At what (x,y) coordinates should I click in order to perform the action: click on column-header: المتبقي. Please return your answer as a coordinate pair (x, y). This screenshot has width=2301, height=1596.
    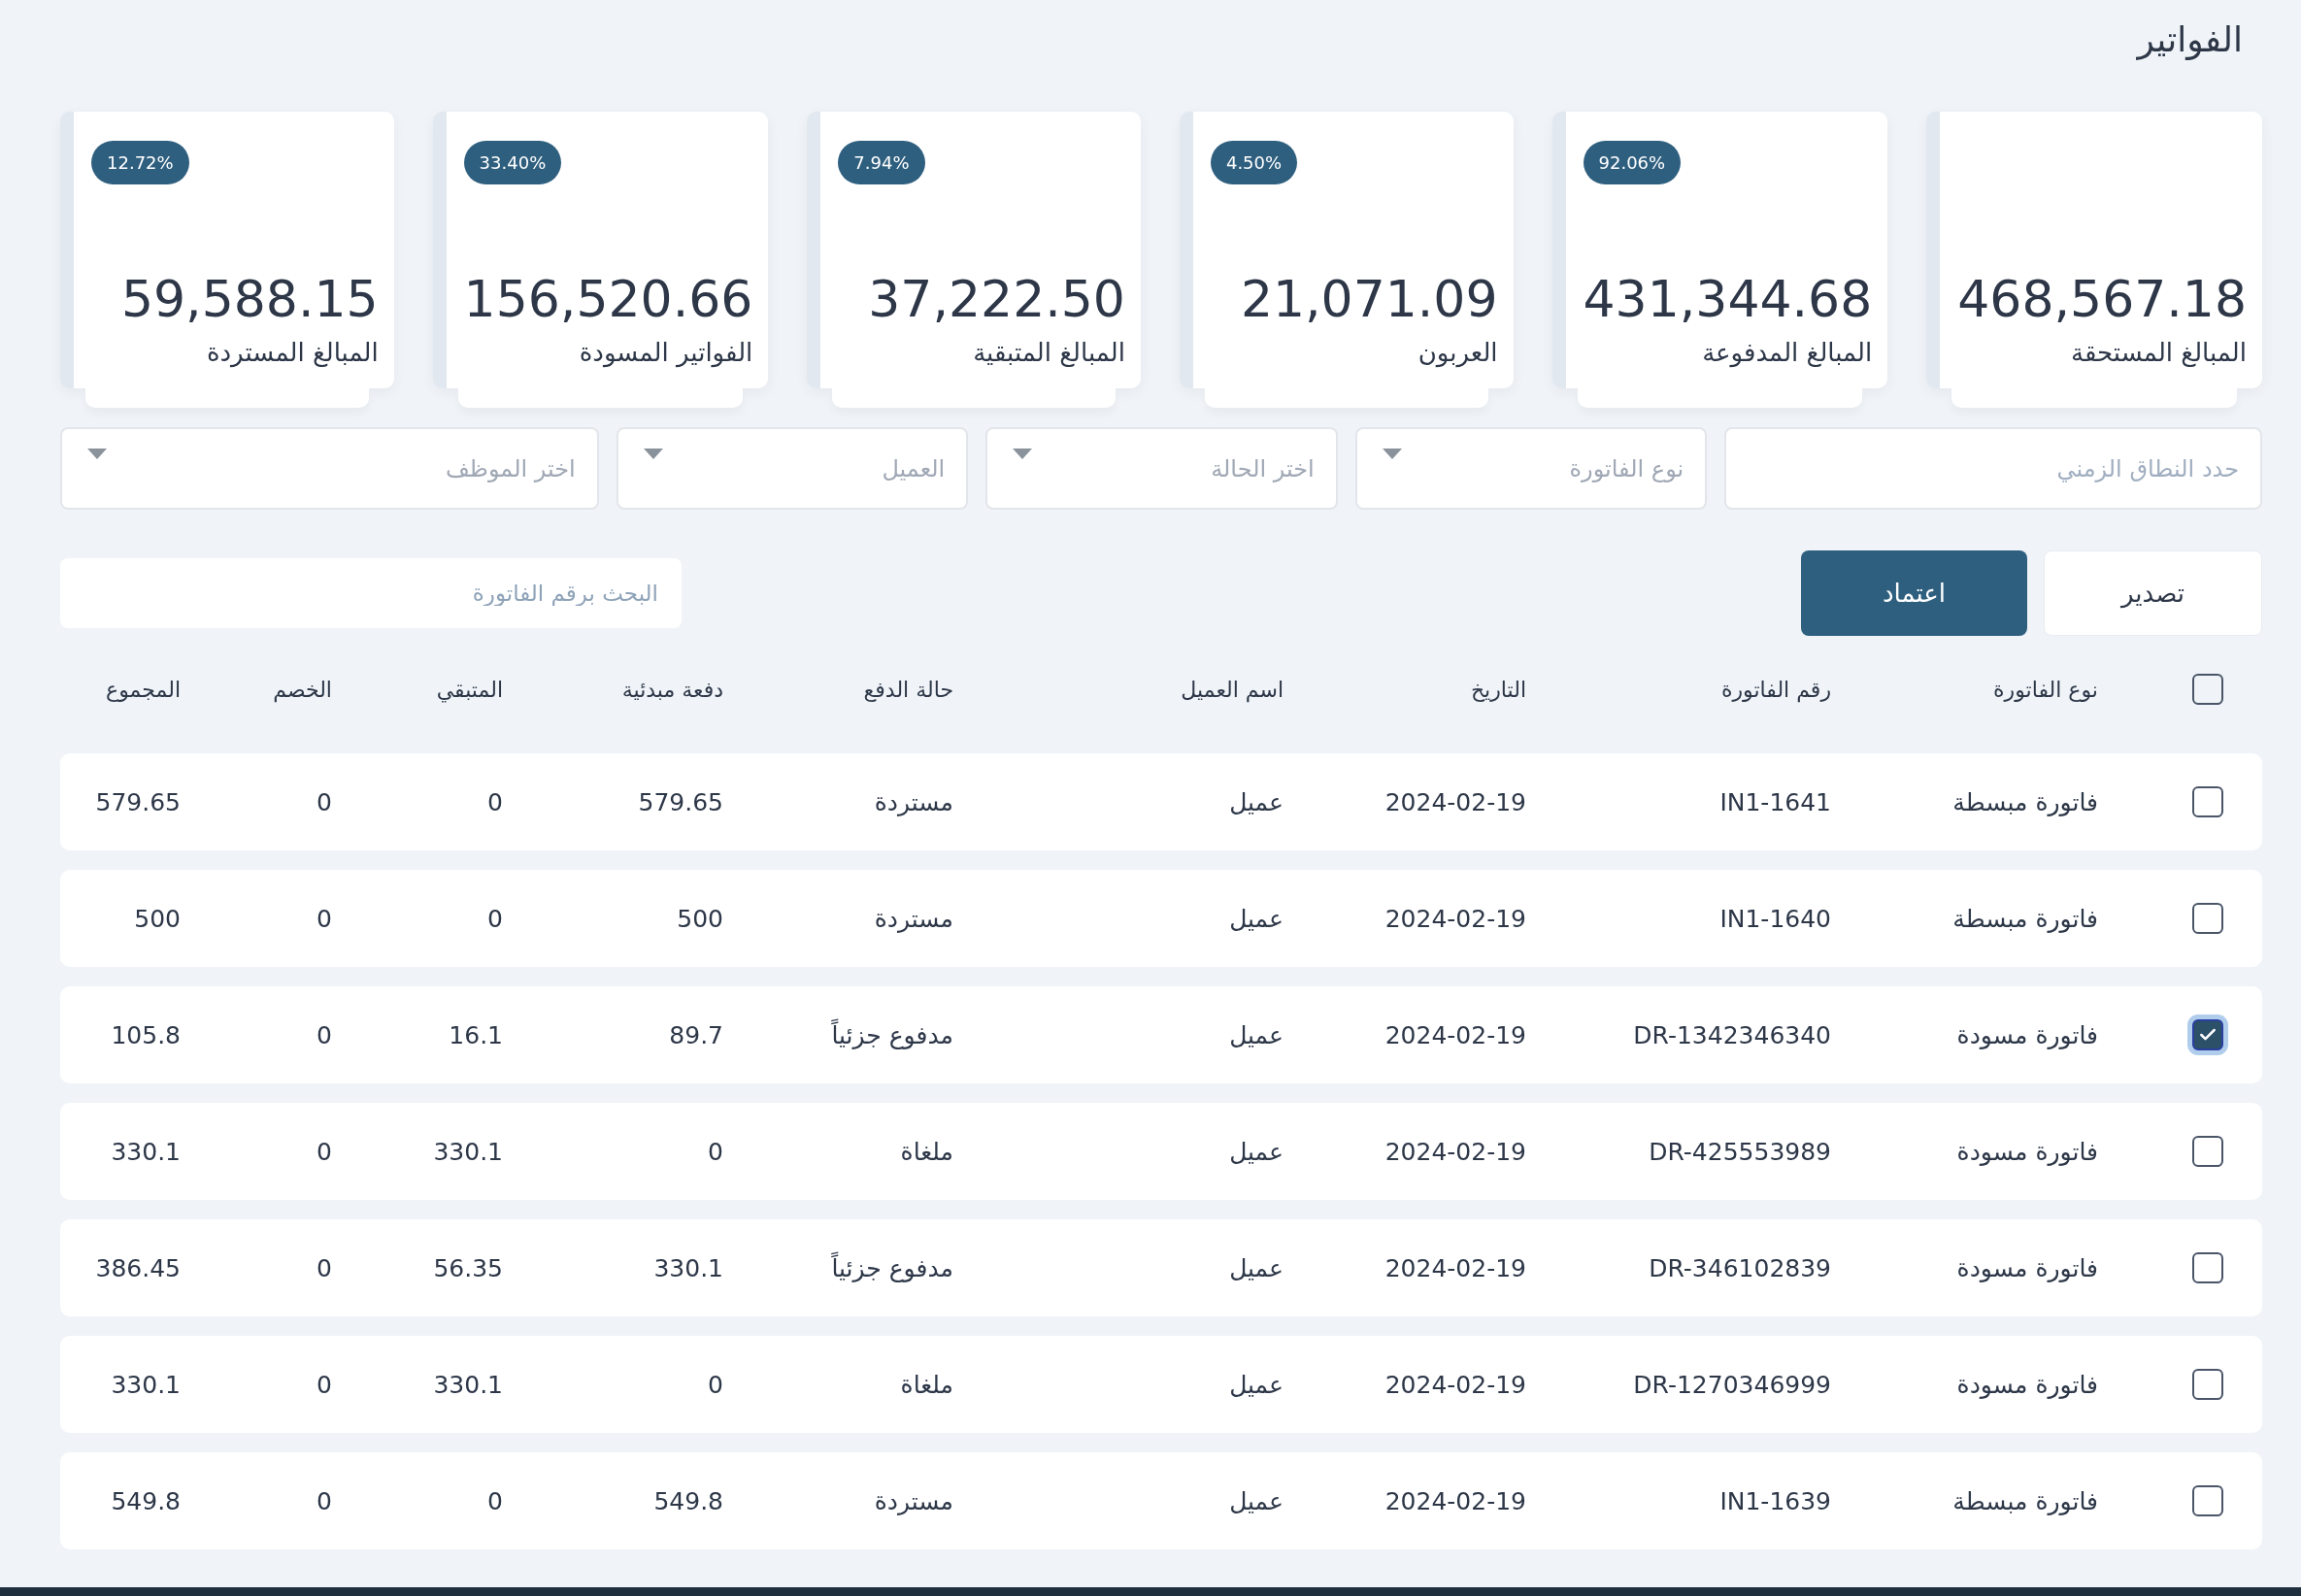
    Looking at the image, I should click on (469, 689).